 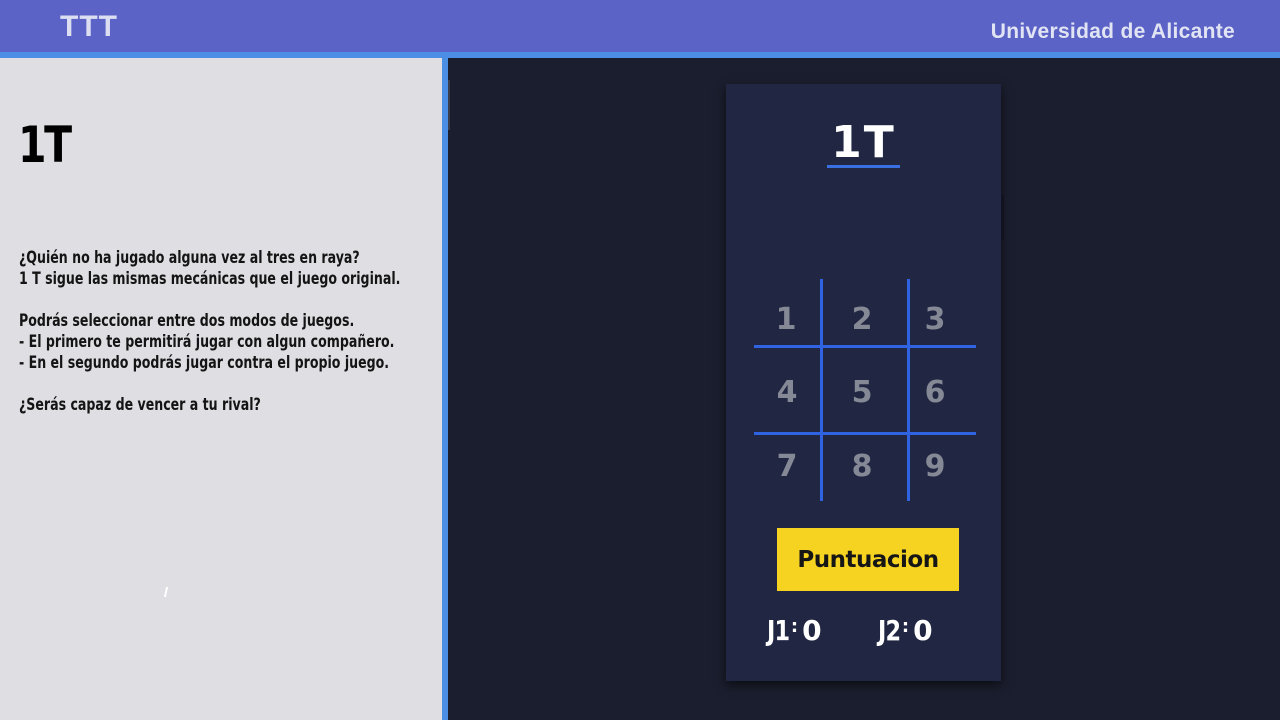 What do you see at coordinates (787, 392) in the screenshot?
I see `board-cell-4: 4` at bounding box center [787, 392].